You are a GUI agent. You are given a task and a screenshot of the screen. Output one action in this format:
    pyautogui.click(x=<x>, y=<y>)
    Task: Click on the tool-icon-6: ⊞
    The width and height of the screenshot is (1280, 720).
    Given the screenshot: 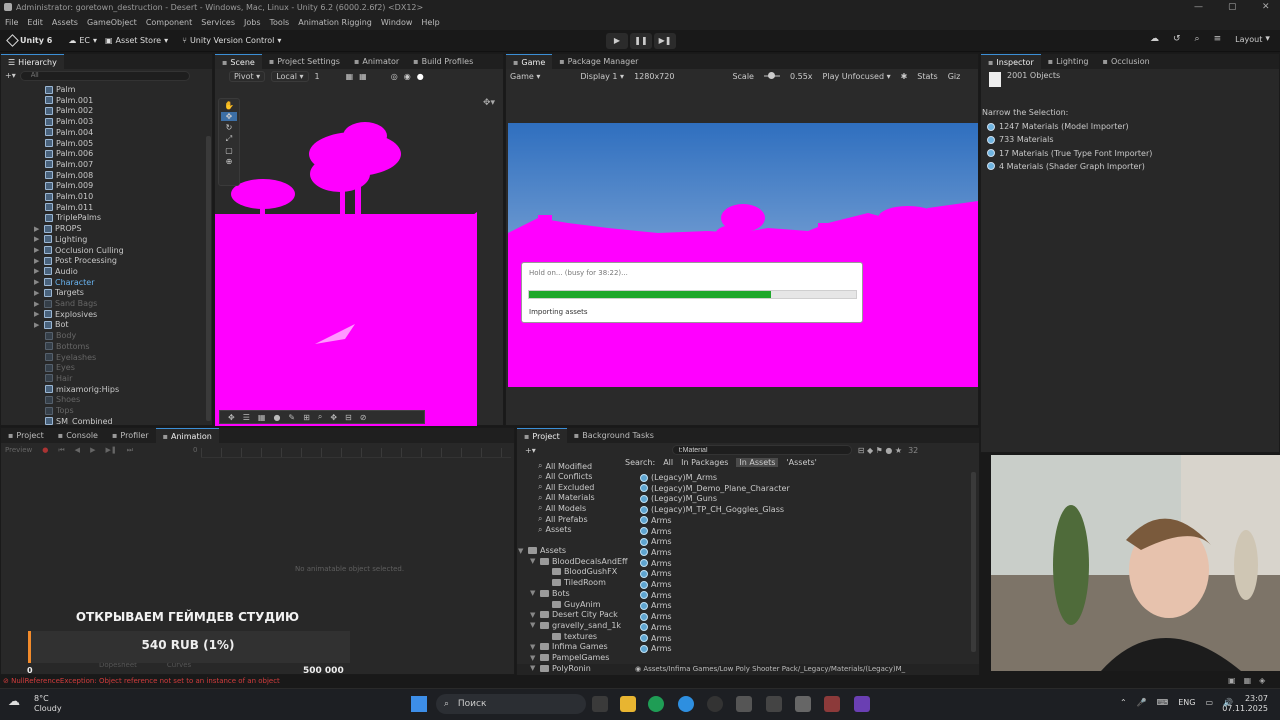 What is the action you would take?
    pyautogui.click(x=306, y=417)
    